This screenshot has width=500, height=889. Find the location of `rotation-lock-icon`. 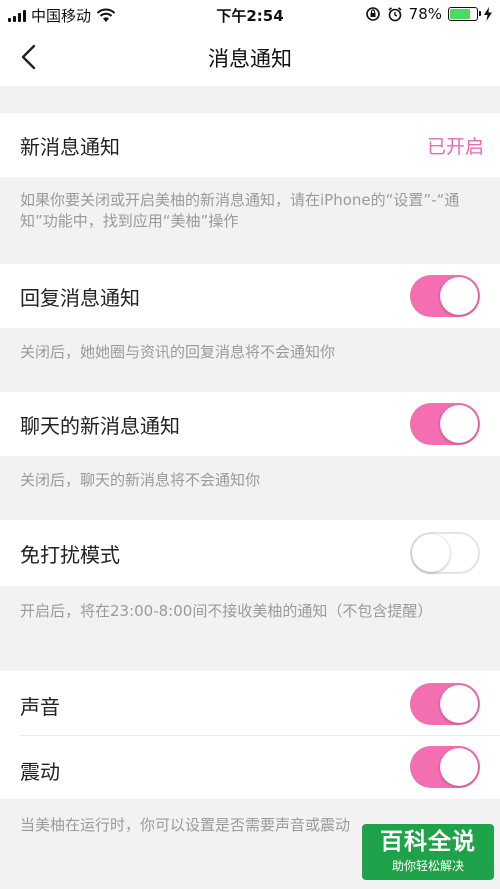

rotation-lock-icon is located at coordinates (372, 14).